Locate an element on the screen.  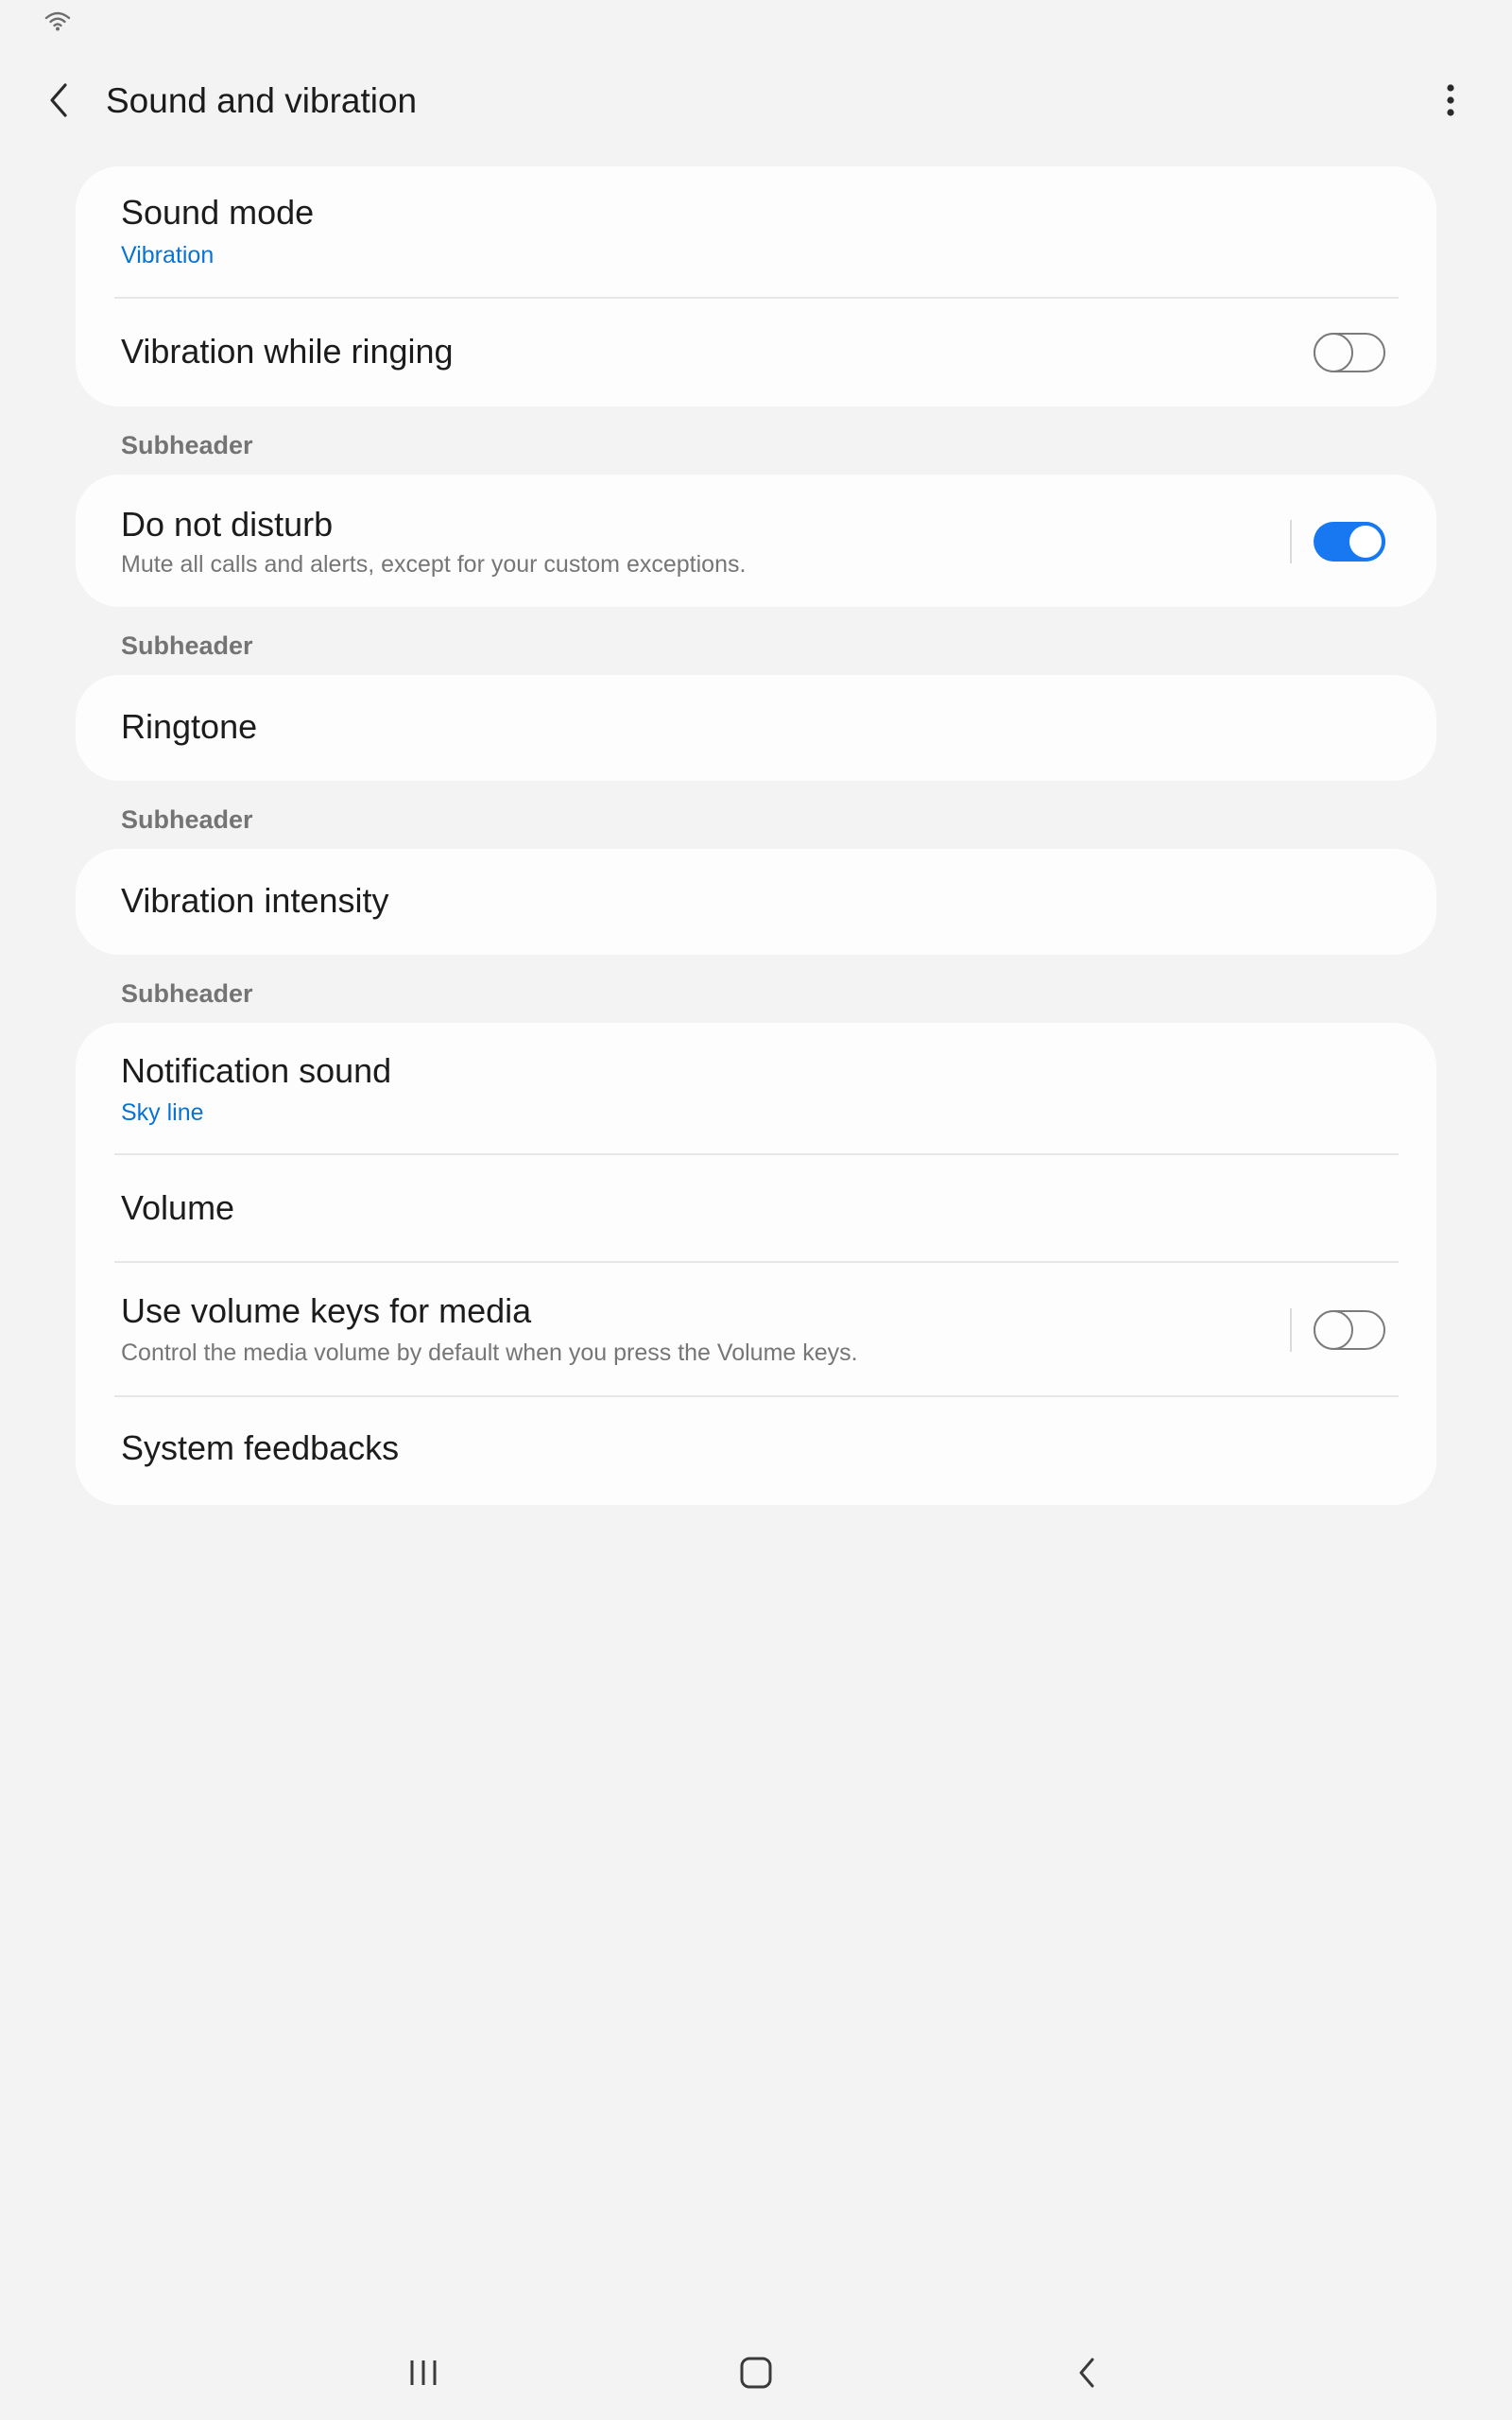
vibration-intensity-item: Vibration intensity is located at coordinates (756, 902).